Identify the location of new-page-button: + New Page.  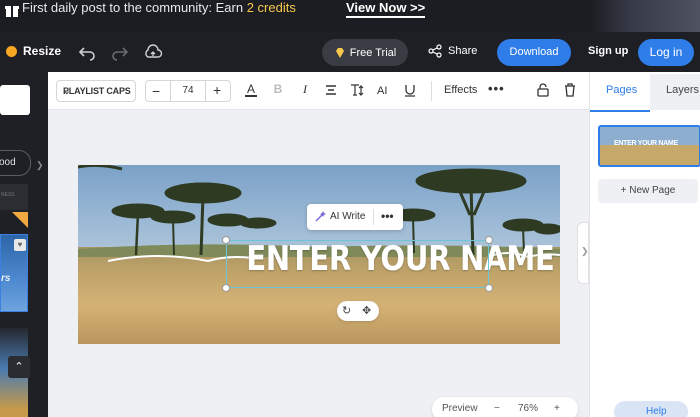
(648, 191).